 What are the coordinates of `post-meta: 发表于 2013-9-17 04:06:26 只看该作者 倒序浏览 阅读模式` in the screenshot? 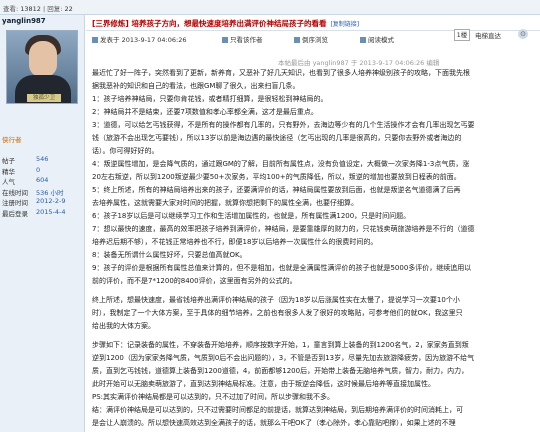 It's located at (313, 38).